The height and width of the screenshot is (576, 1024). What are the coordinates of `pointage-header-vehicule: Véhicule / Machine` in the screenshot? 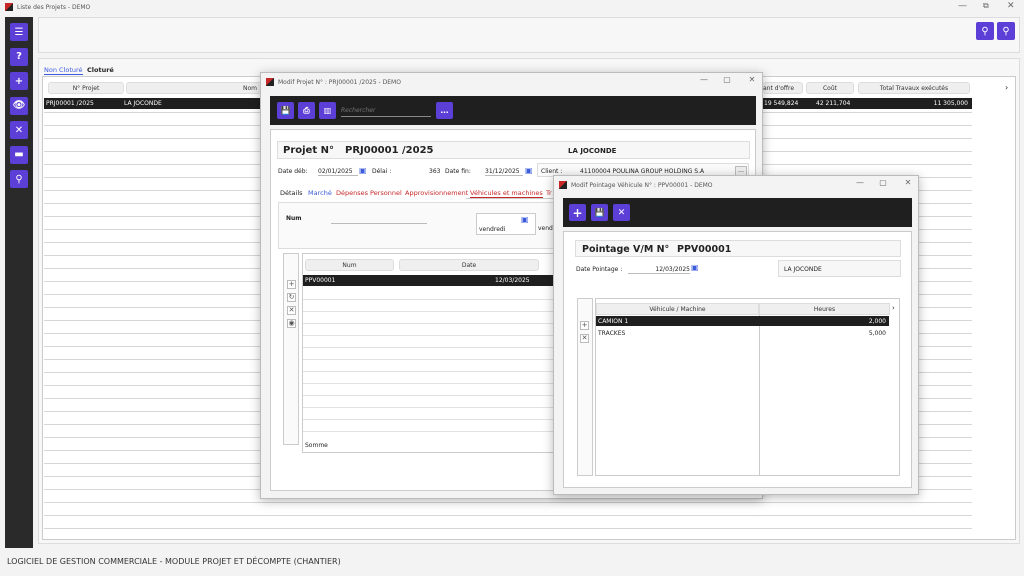 It's located at (677, 309).